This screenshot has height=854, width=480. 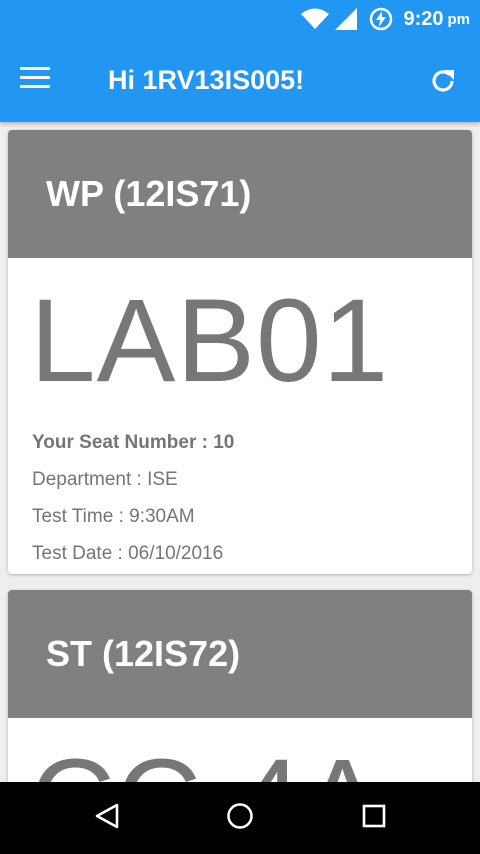 I want to click on home-button, so click(x=240, y=818).